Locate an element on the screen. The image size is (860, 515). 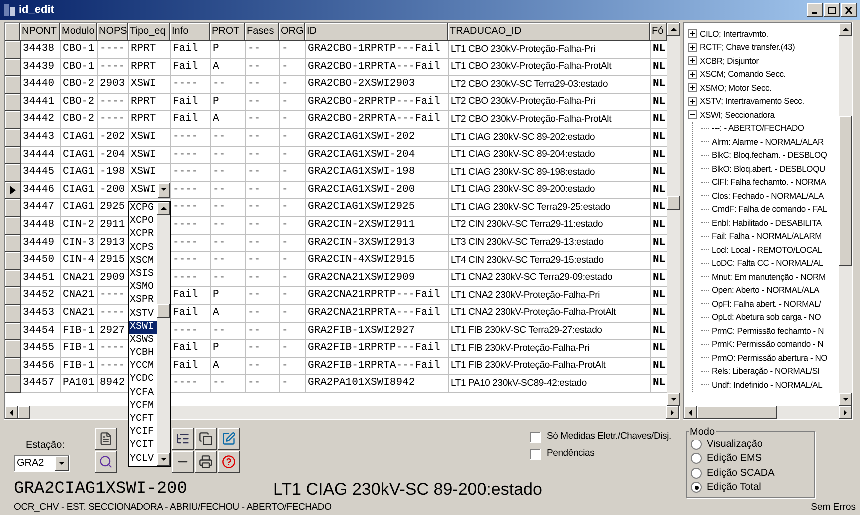
column-header: Info is located at coordinates (190, 32).